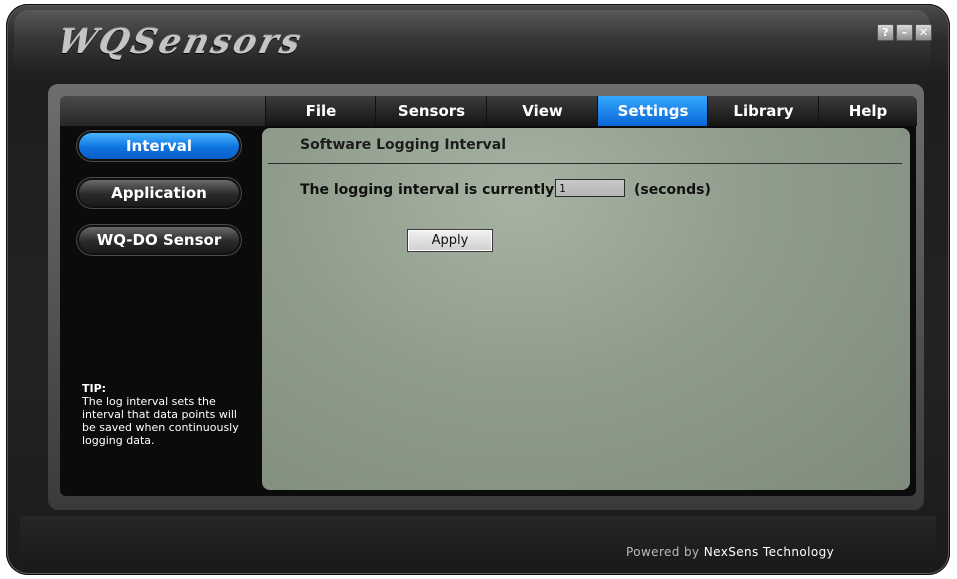  Describe the element at coordinates (180, 42) in the screenshot. I see `app-logo: WQSensors` at that location.